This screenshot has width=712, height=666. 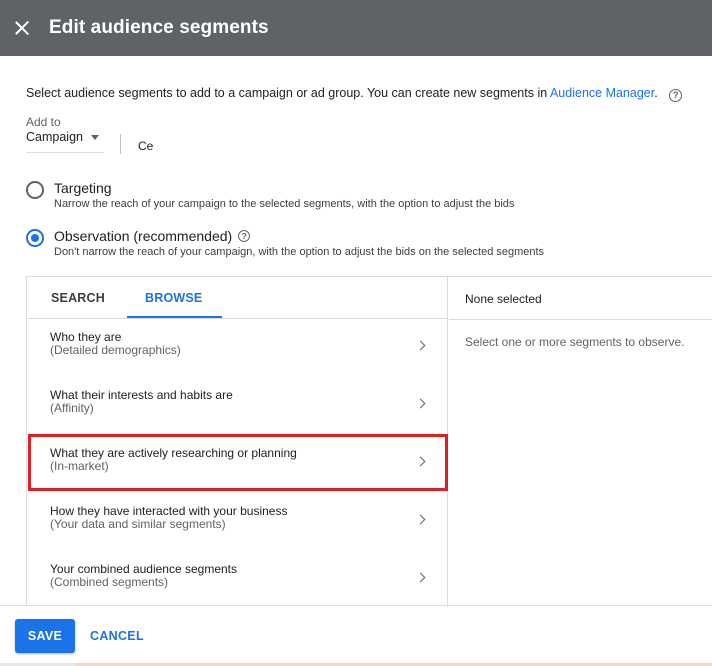 I want to click on list-item-subtitle: (Your data and similar segments), so click(x=138, y=524).